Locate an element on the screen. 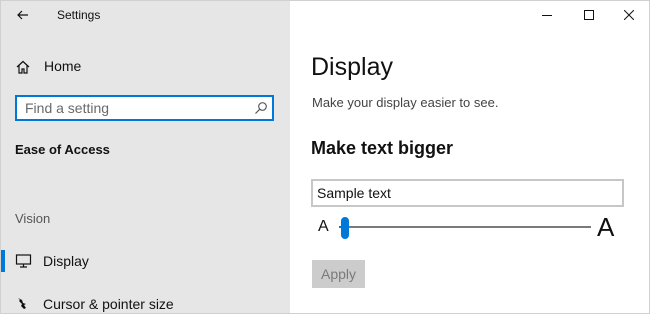 This screenshot has width=650, height=314. slider-track is located at coordinates (465, 227).